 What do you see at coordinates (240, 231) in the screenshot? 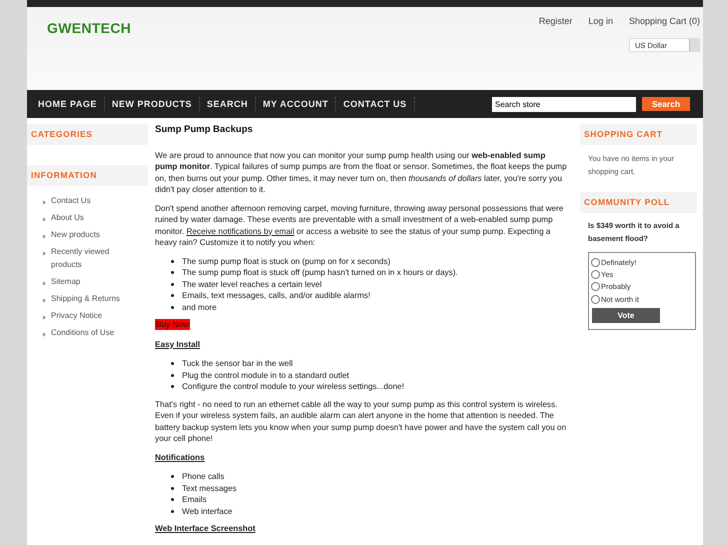
I see `email-link: Receive notifications by email` at bounding box center [240, 231].